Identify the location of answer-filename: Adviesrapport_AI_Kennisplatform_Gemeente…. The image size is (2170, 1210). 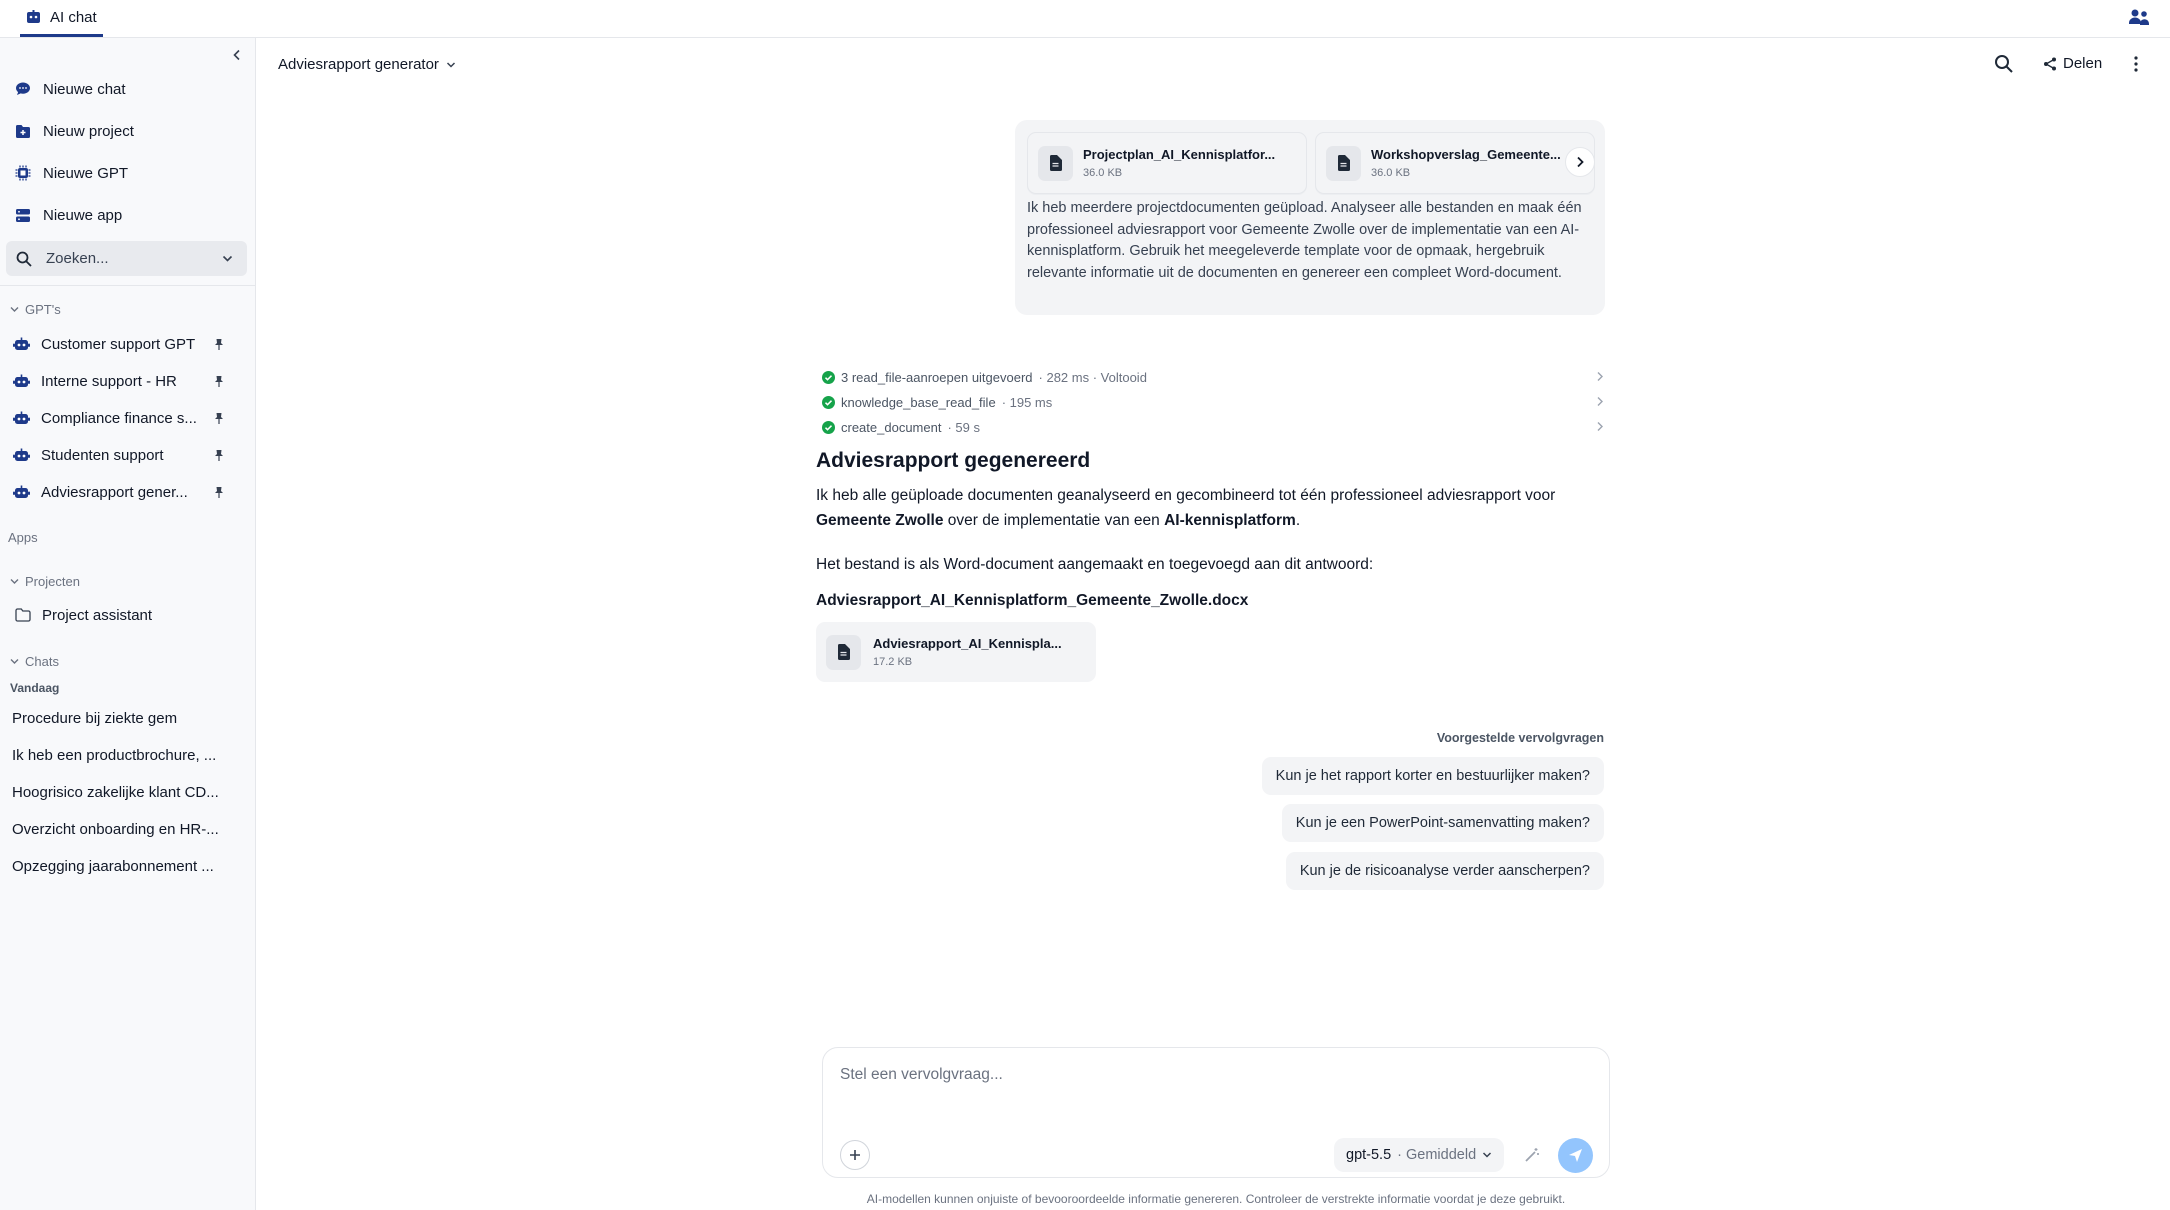
(1032, 600).